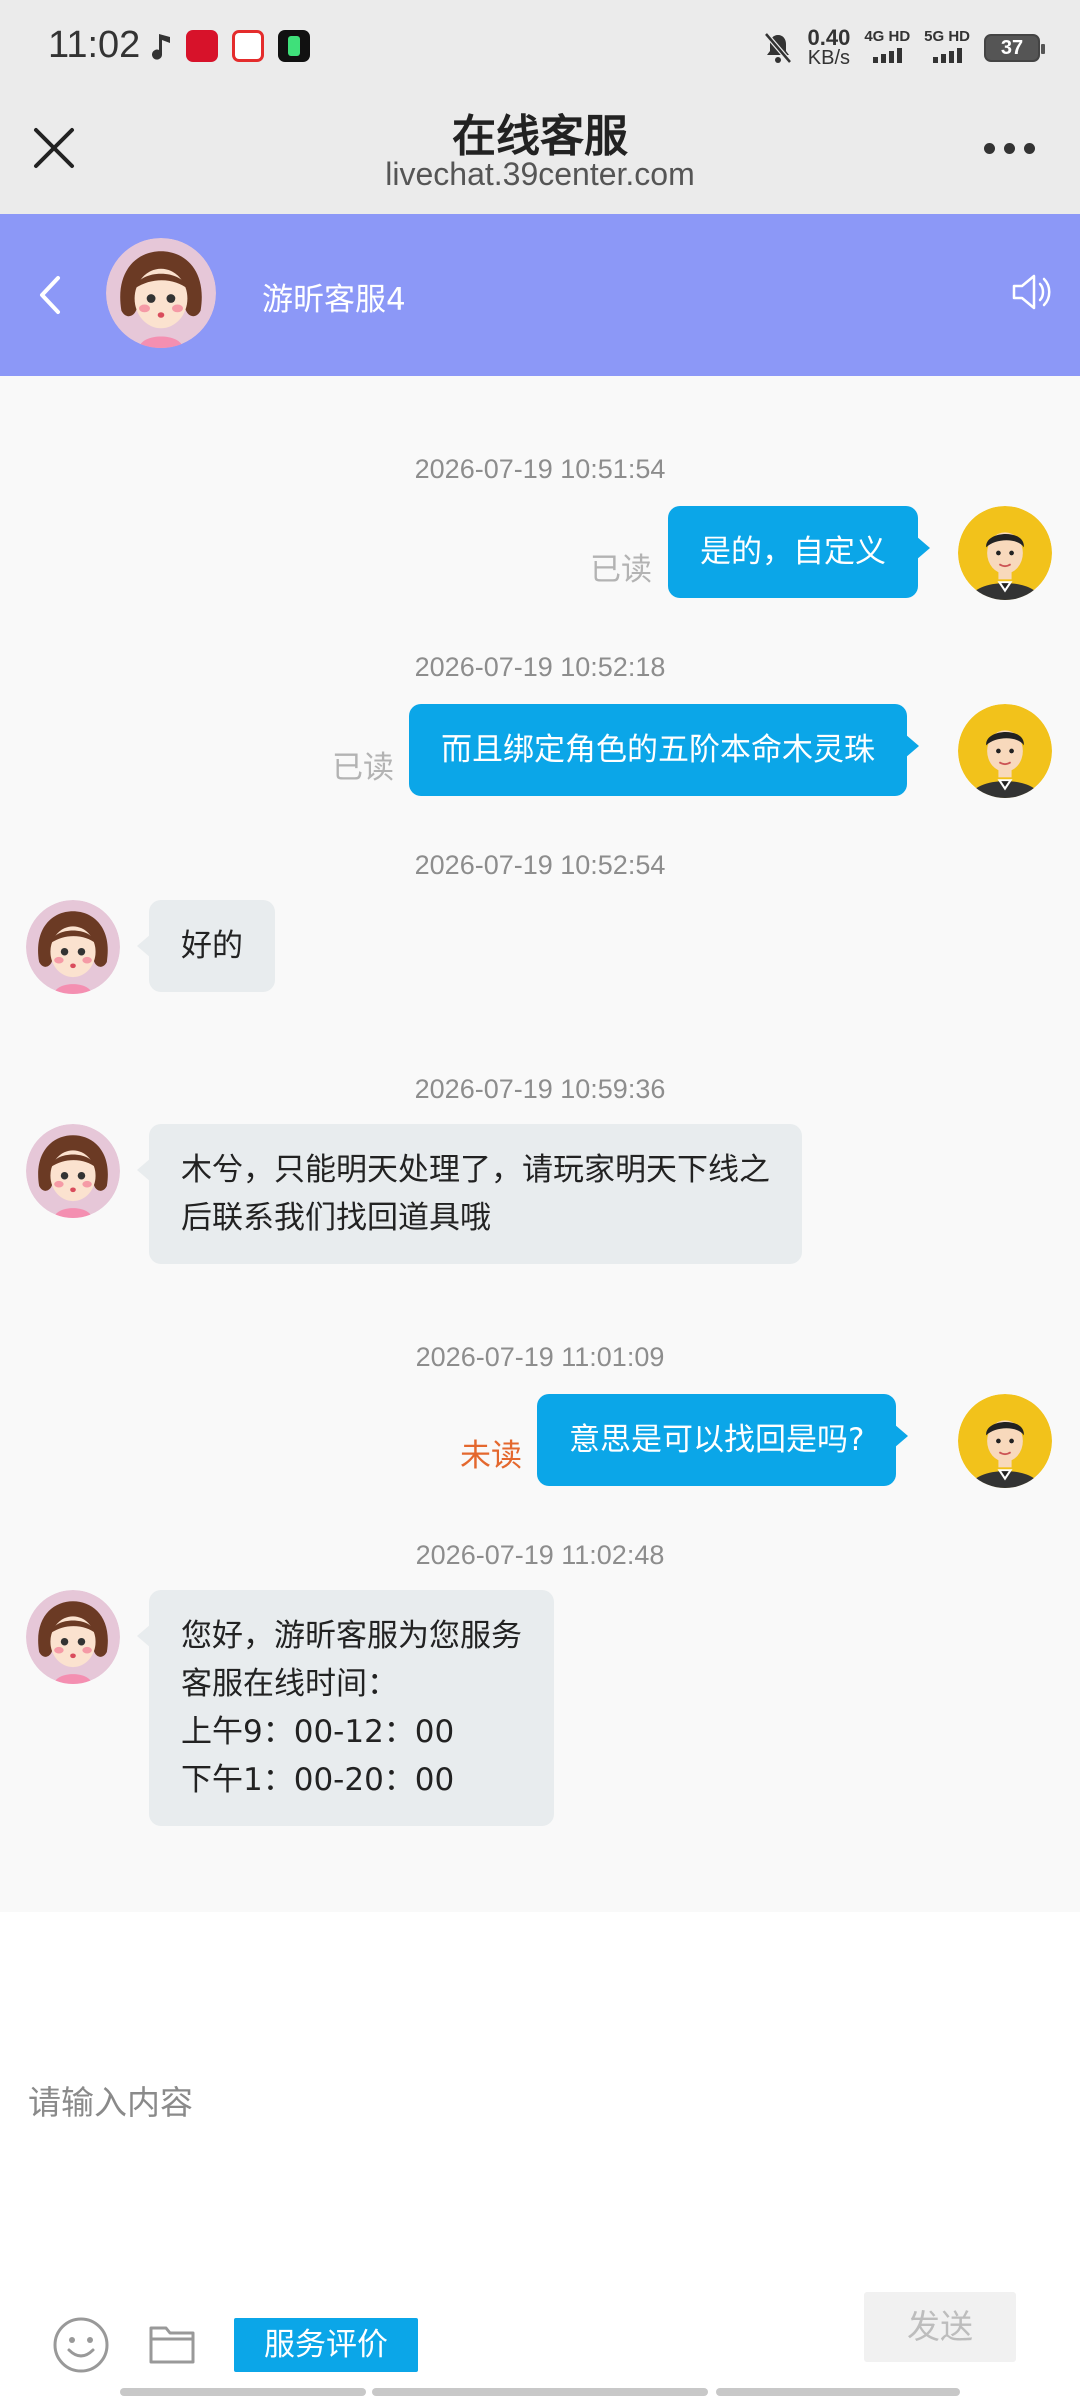 This screenshot has width=1080, height=2400. What do you see at coordinates (351, 1636) in the screenshot?
I see `message-line: 您好，游昕客服为您服务` at bounding box center [351, 1636].